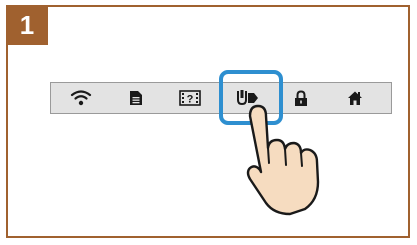 This screenshot has height=245, width=417. I want to click on home-button, so click(355, 98).